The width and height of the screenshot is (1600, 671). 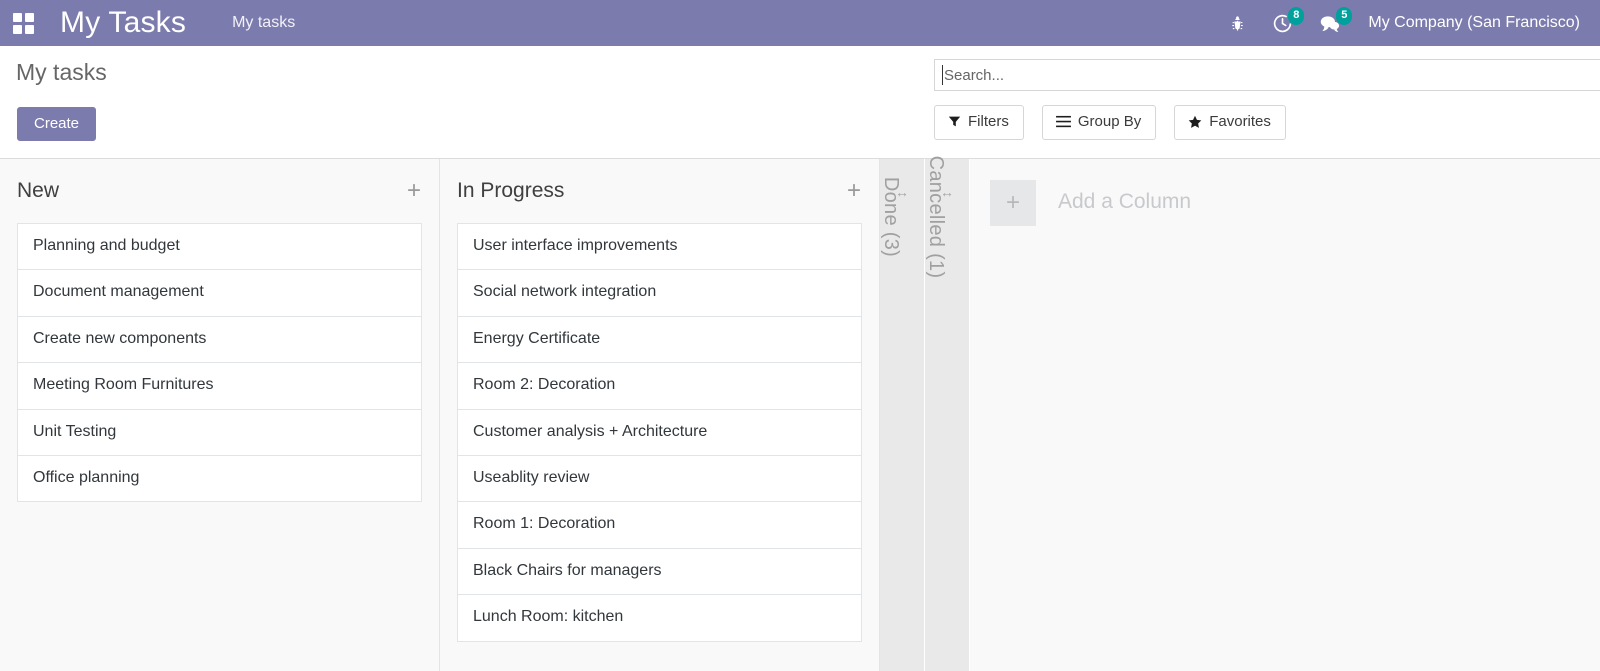 What do you see at coordinates (659, 478) in the screenshot?
I see `task-card: Useablity review` at bounding box center [659, 478].